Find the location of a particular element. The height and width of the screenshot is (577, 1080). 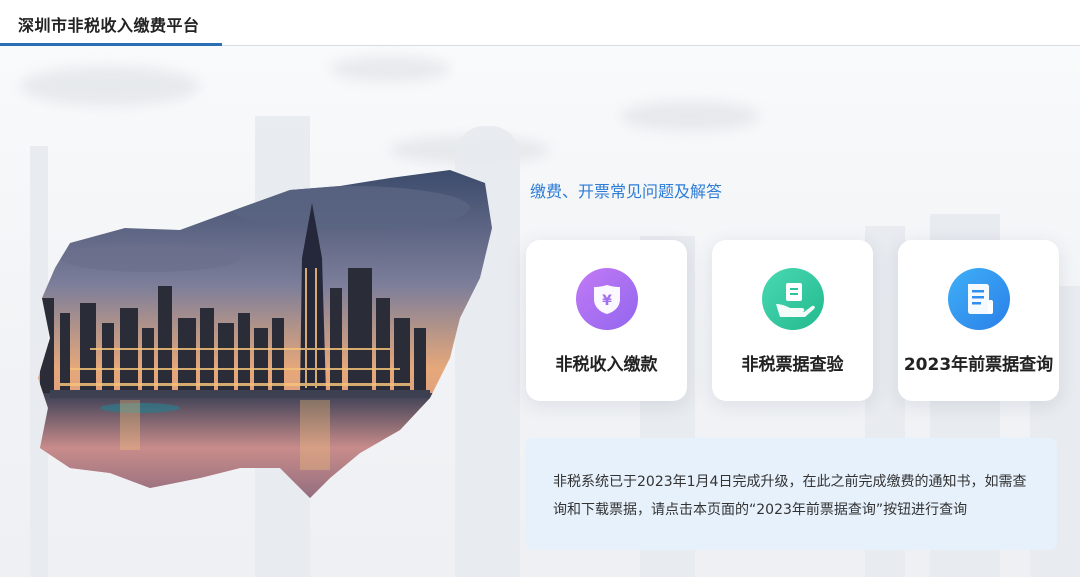

card-label: 2023年前票据查询 is located at coordinates (978, 365).